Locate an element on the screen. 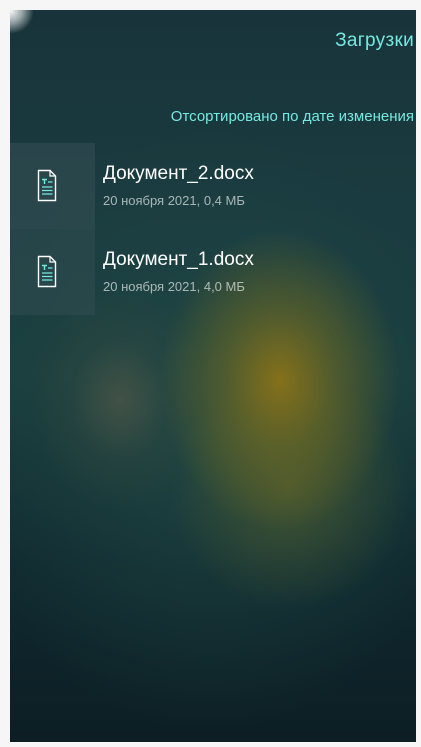  file-meta: 20 ноября 2021, 4,0 МБ is located at coordinates (174, 286).